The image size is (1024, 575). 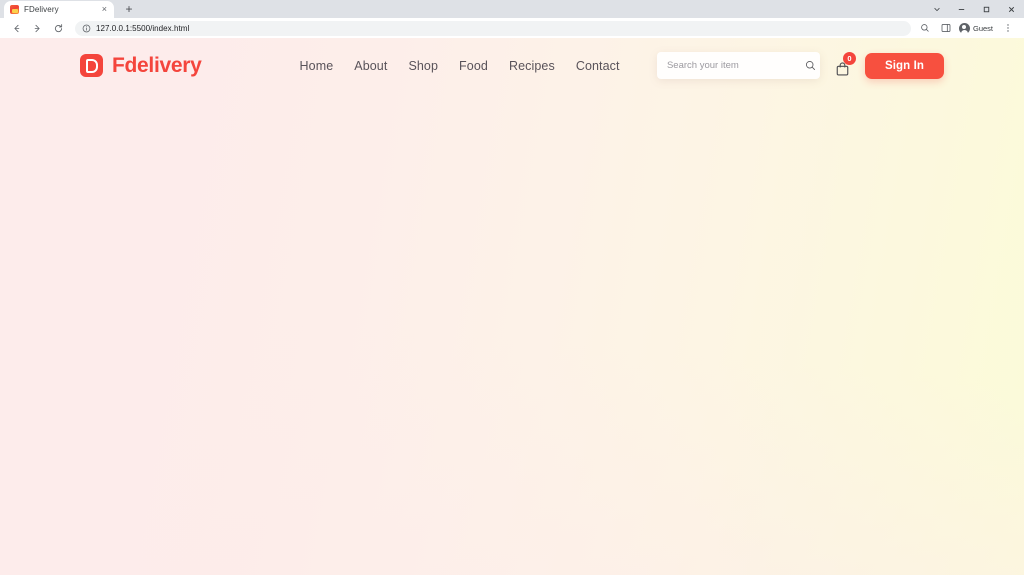 What do you see at coordinates (493, 28) in the screenshot?
I see `address-bar: 127.0.0.1:5500/index.html` at bounding box center [493, 28].